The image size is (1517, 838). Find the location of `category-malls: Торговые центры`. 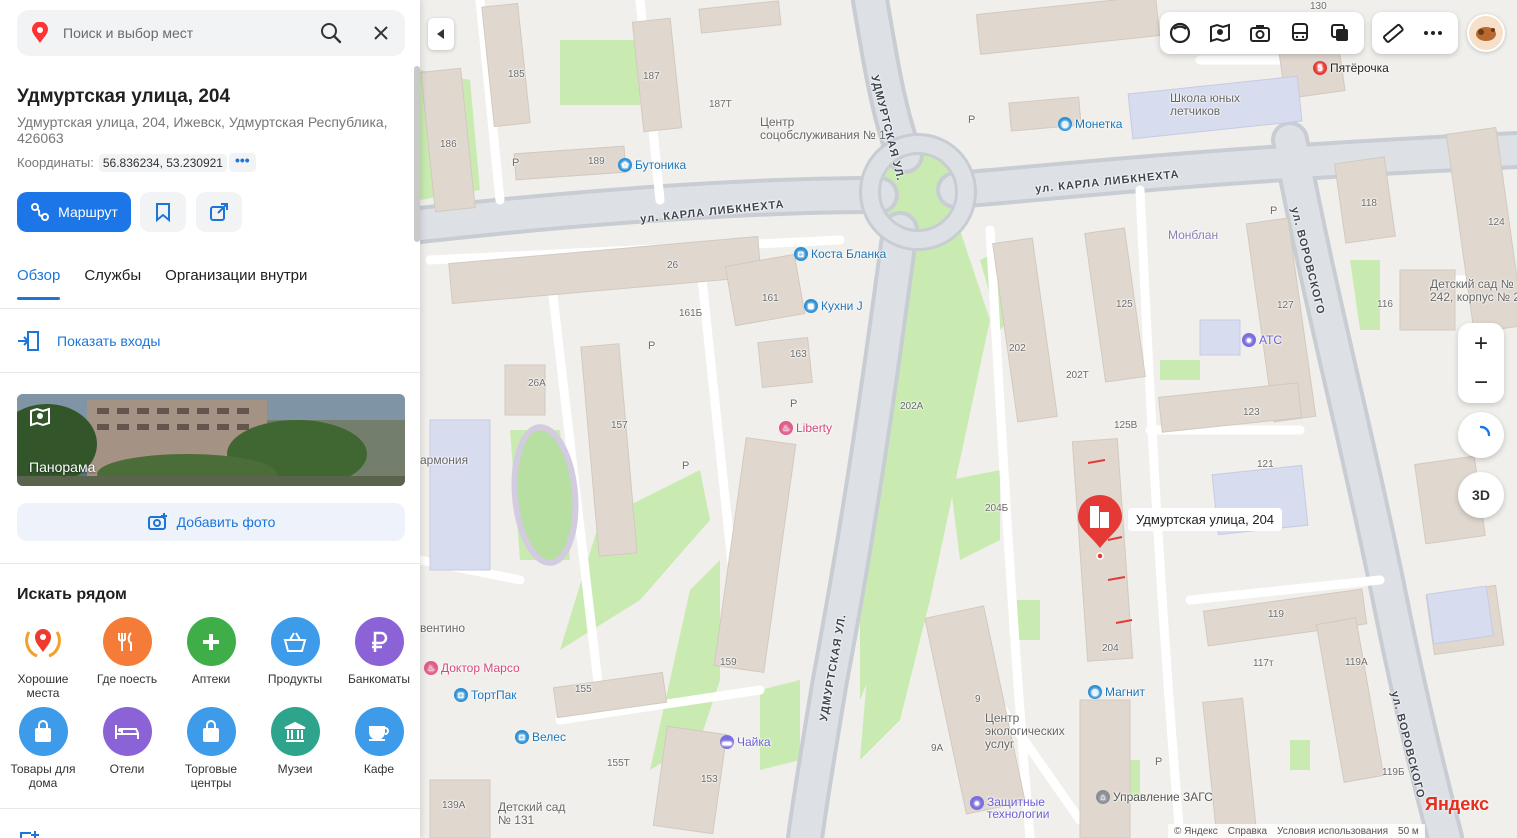

category-malls: Торговые центры is located at coordinates (211, 748).